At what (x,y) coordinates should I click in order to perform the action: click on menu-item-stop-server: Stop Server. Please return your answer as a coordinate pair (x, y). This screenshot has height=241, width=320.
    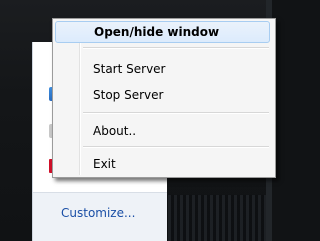
    Looking at the image, I should click on (162, 95).